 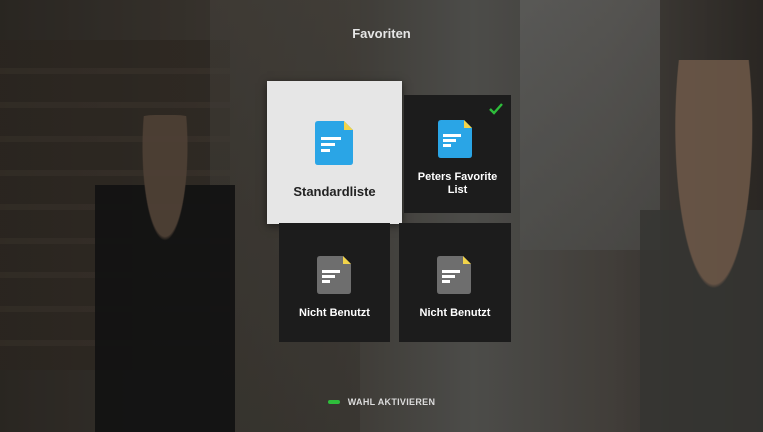 I want to click on favorite-list-tile-unused-2: Nicht Benutzt, so click(x=455, y=282).